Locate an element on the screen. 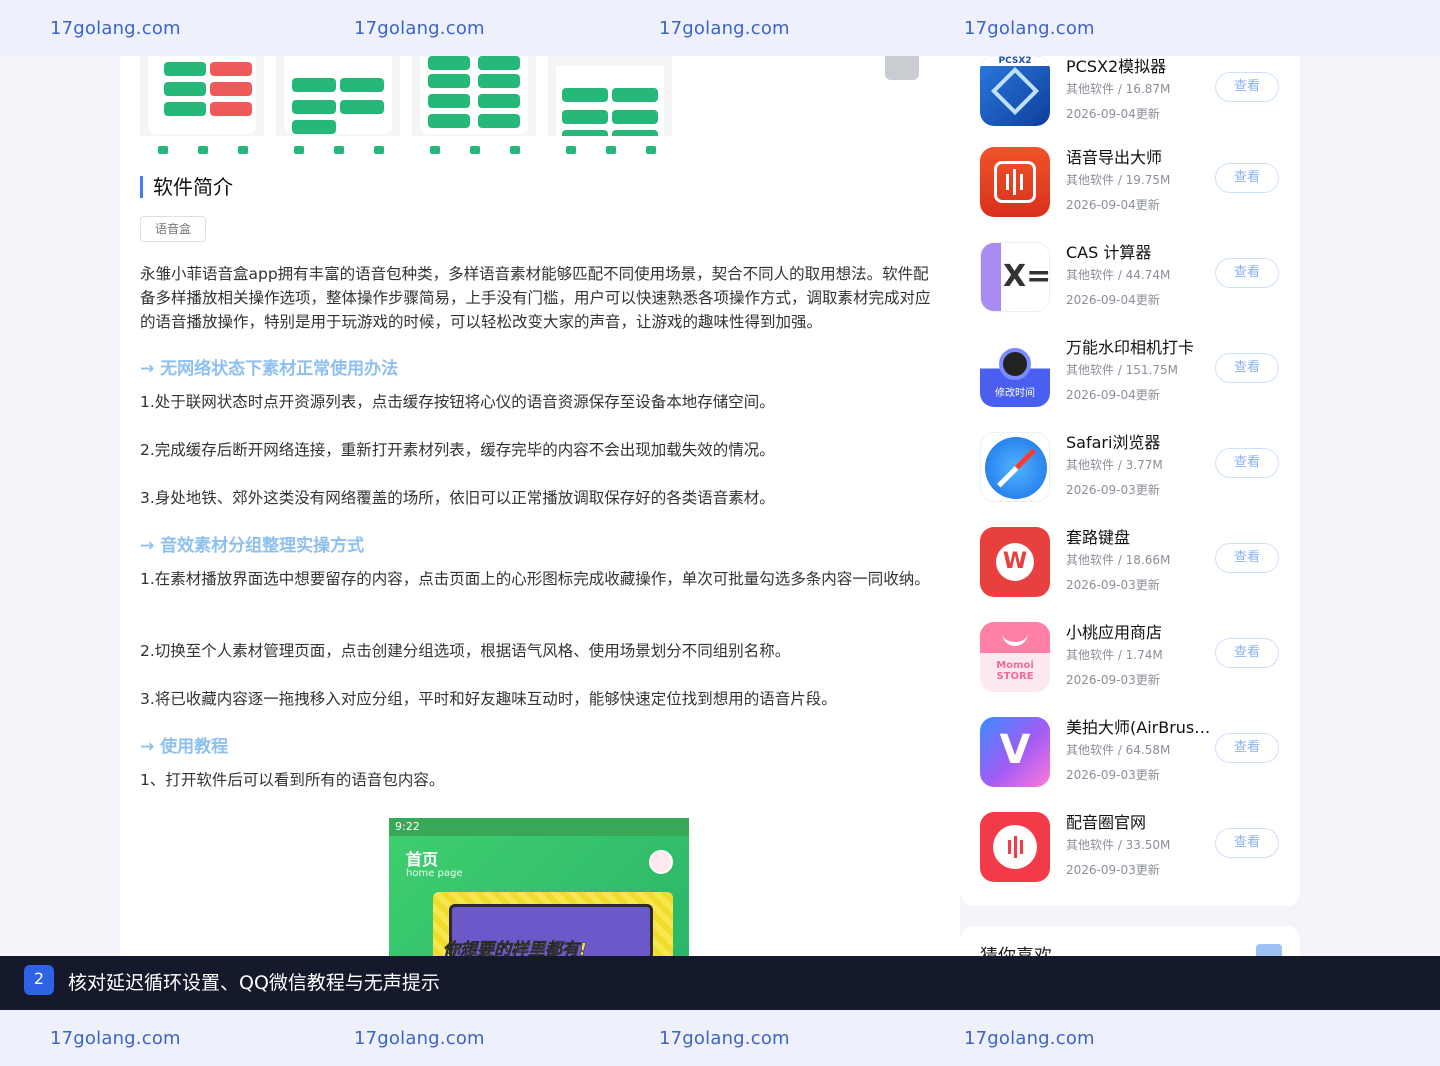  phone-subtitle: home page is located at coordinates (434, 873).